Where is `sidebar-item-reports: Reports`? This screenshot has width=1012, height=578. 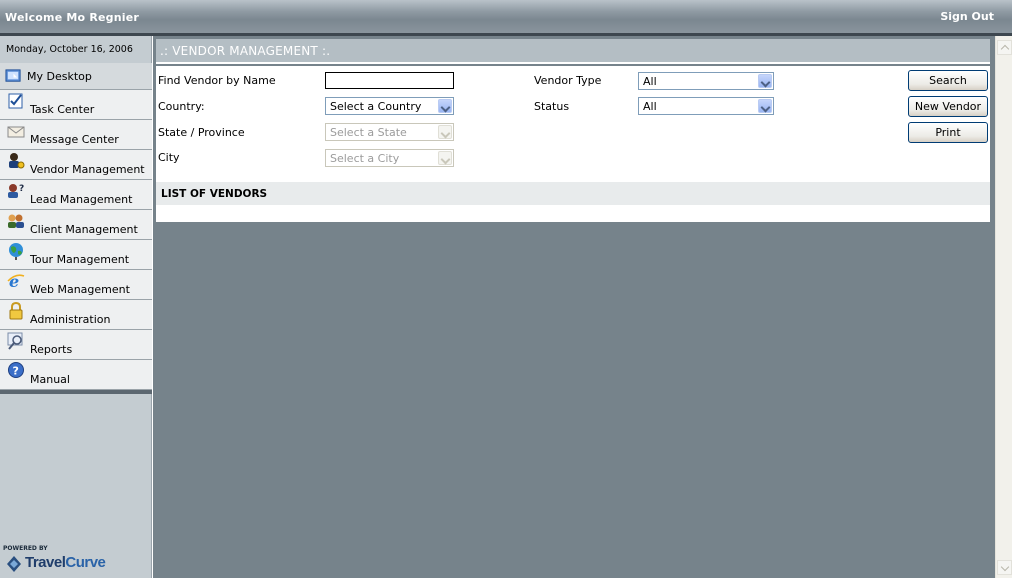
sidebar-item-reports: Reports is located at coordinates (76, 345).